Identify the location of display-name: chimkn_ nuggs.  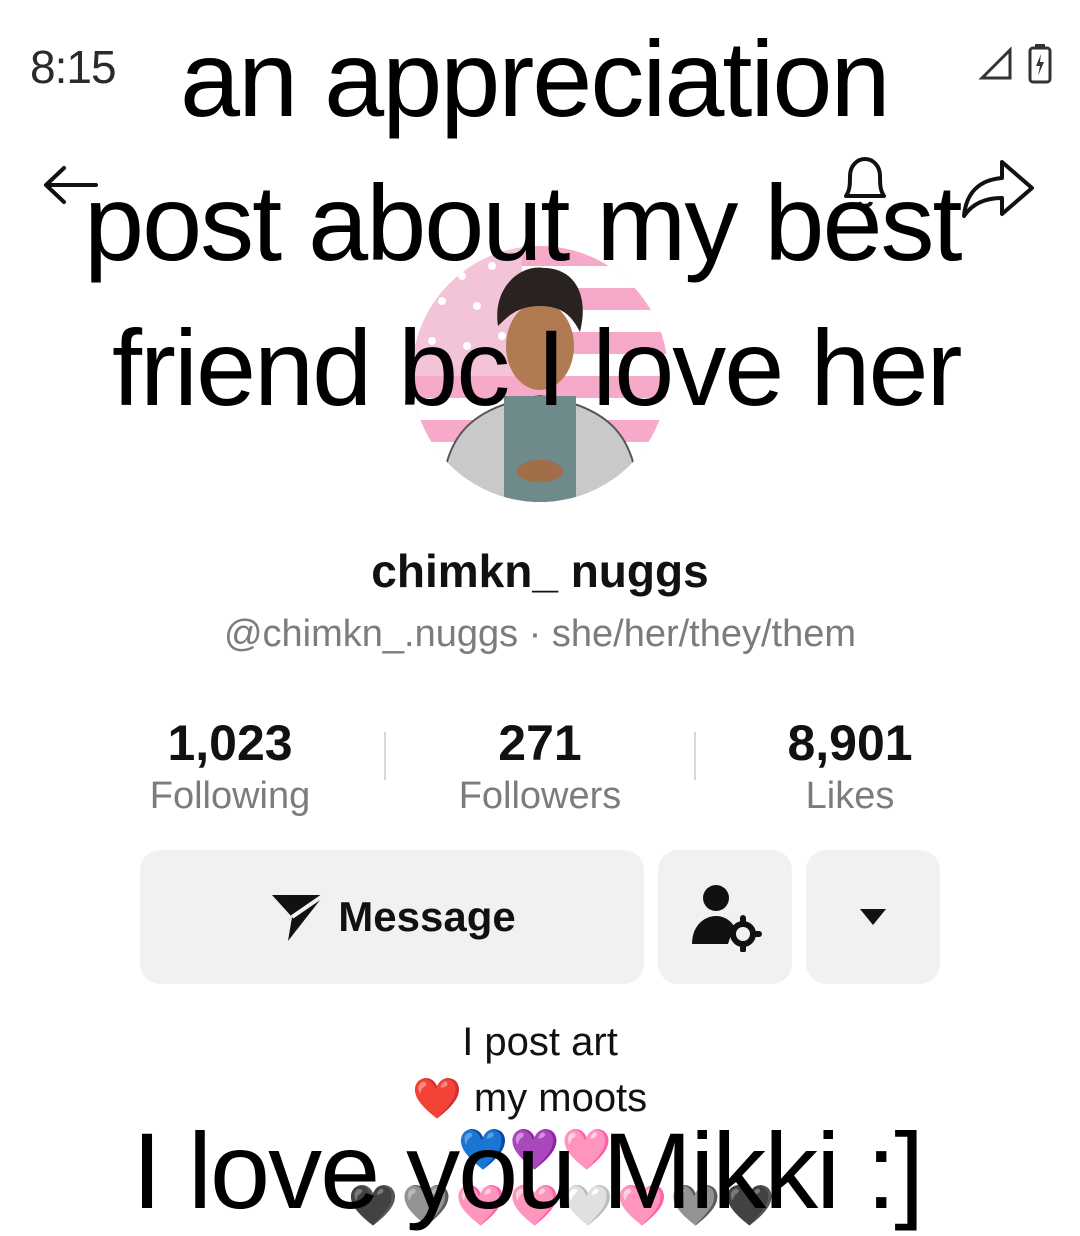
(540, 571).